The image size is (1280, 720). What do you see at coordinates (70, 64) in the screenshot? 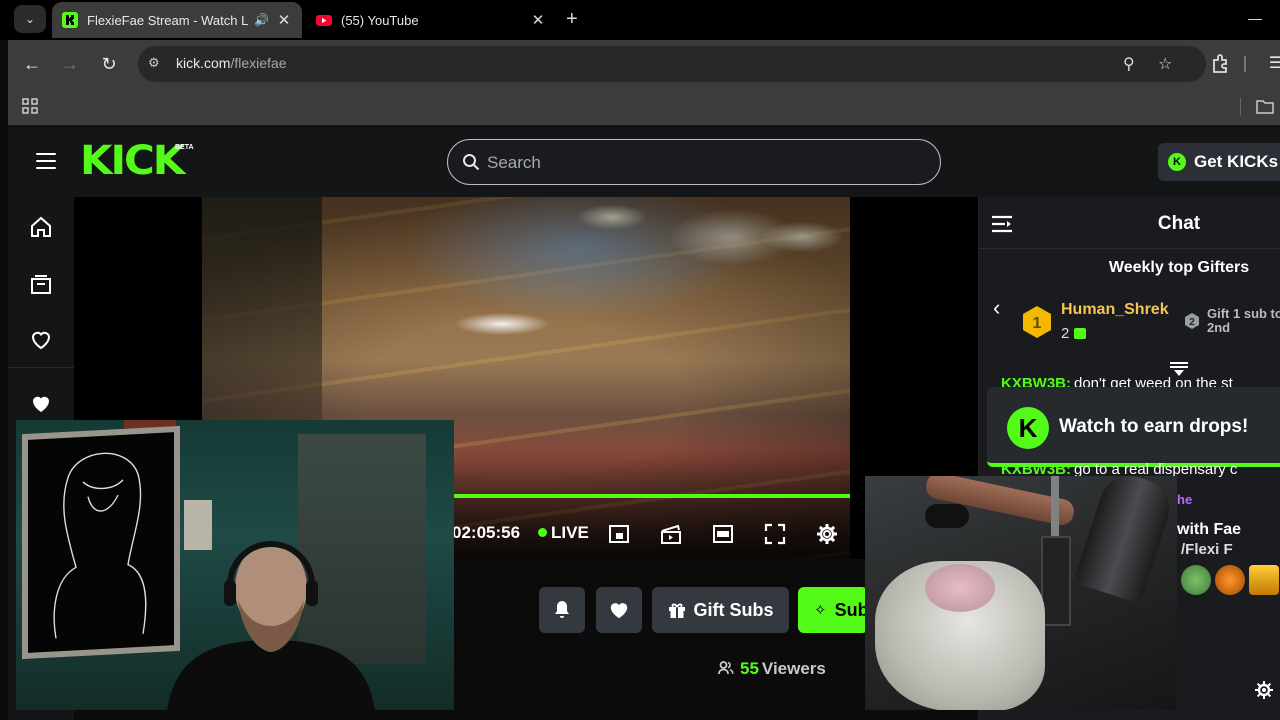
I see `forward-button: →` at bounding box center [70, 64].